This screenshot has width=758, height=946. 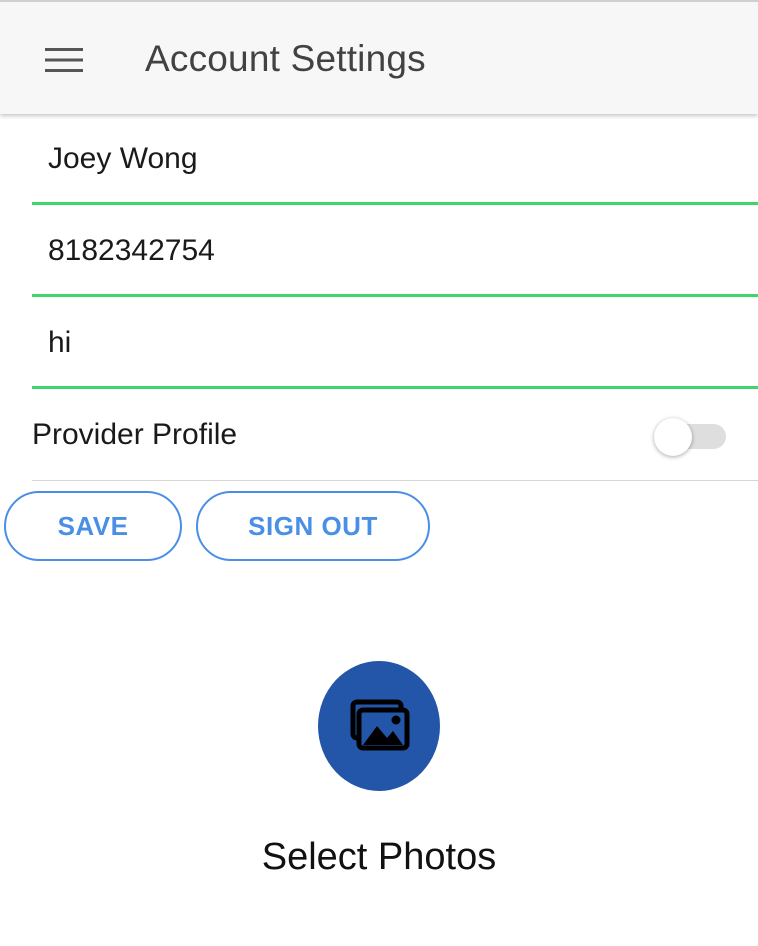 What do you see at coordinates (93, 526) in the screenshot?
I see `save-button: SAVE` at bounding box center [93, 526].